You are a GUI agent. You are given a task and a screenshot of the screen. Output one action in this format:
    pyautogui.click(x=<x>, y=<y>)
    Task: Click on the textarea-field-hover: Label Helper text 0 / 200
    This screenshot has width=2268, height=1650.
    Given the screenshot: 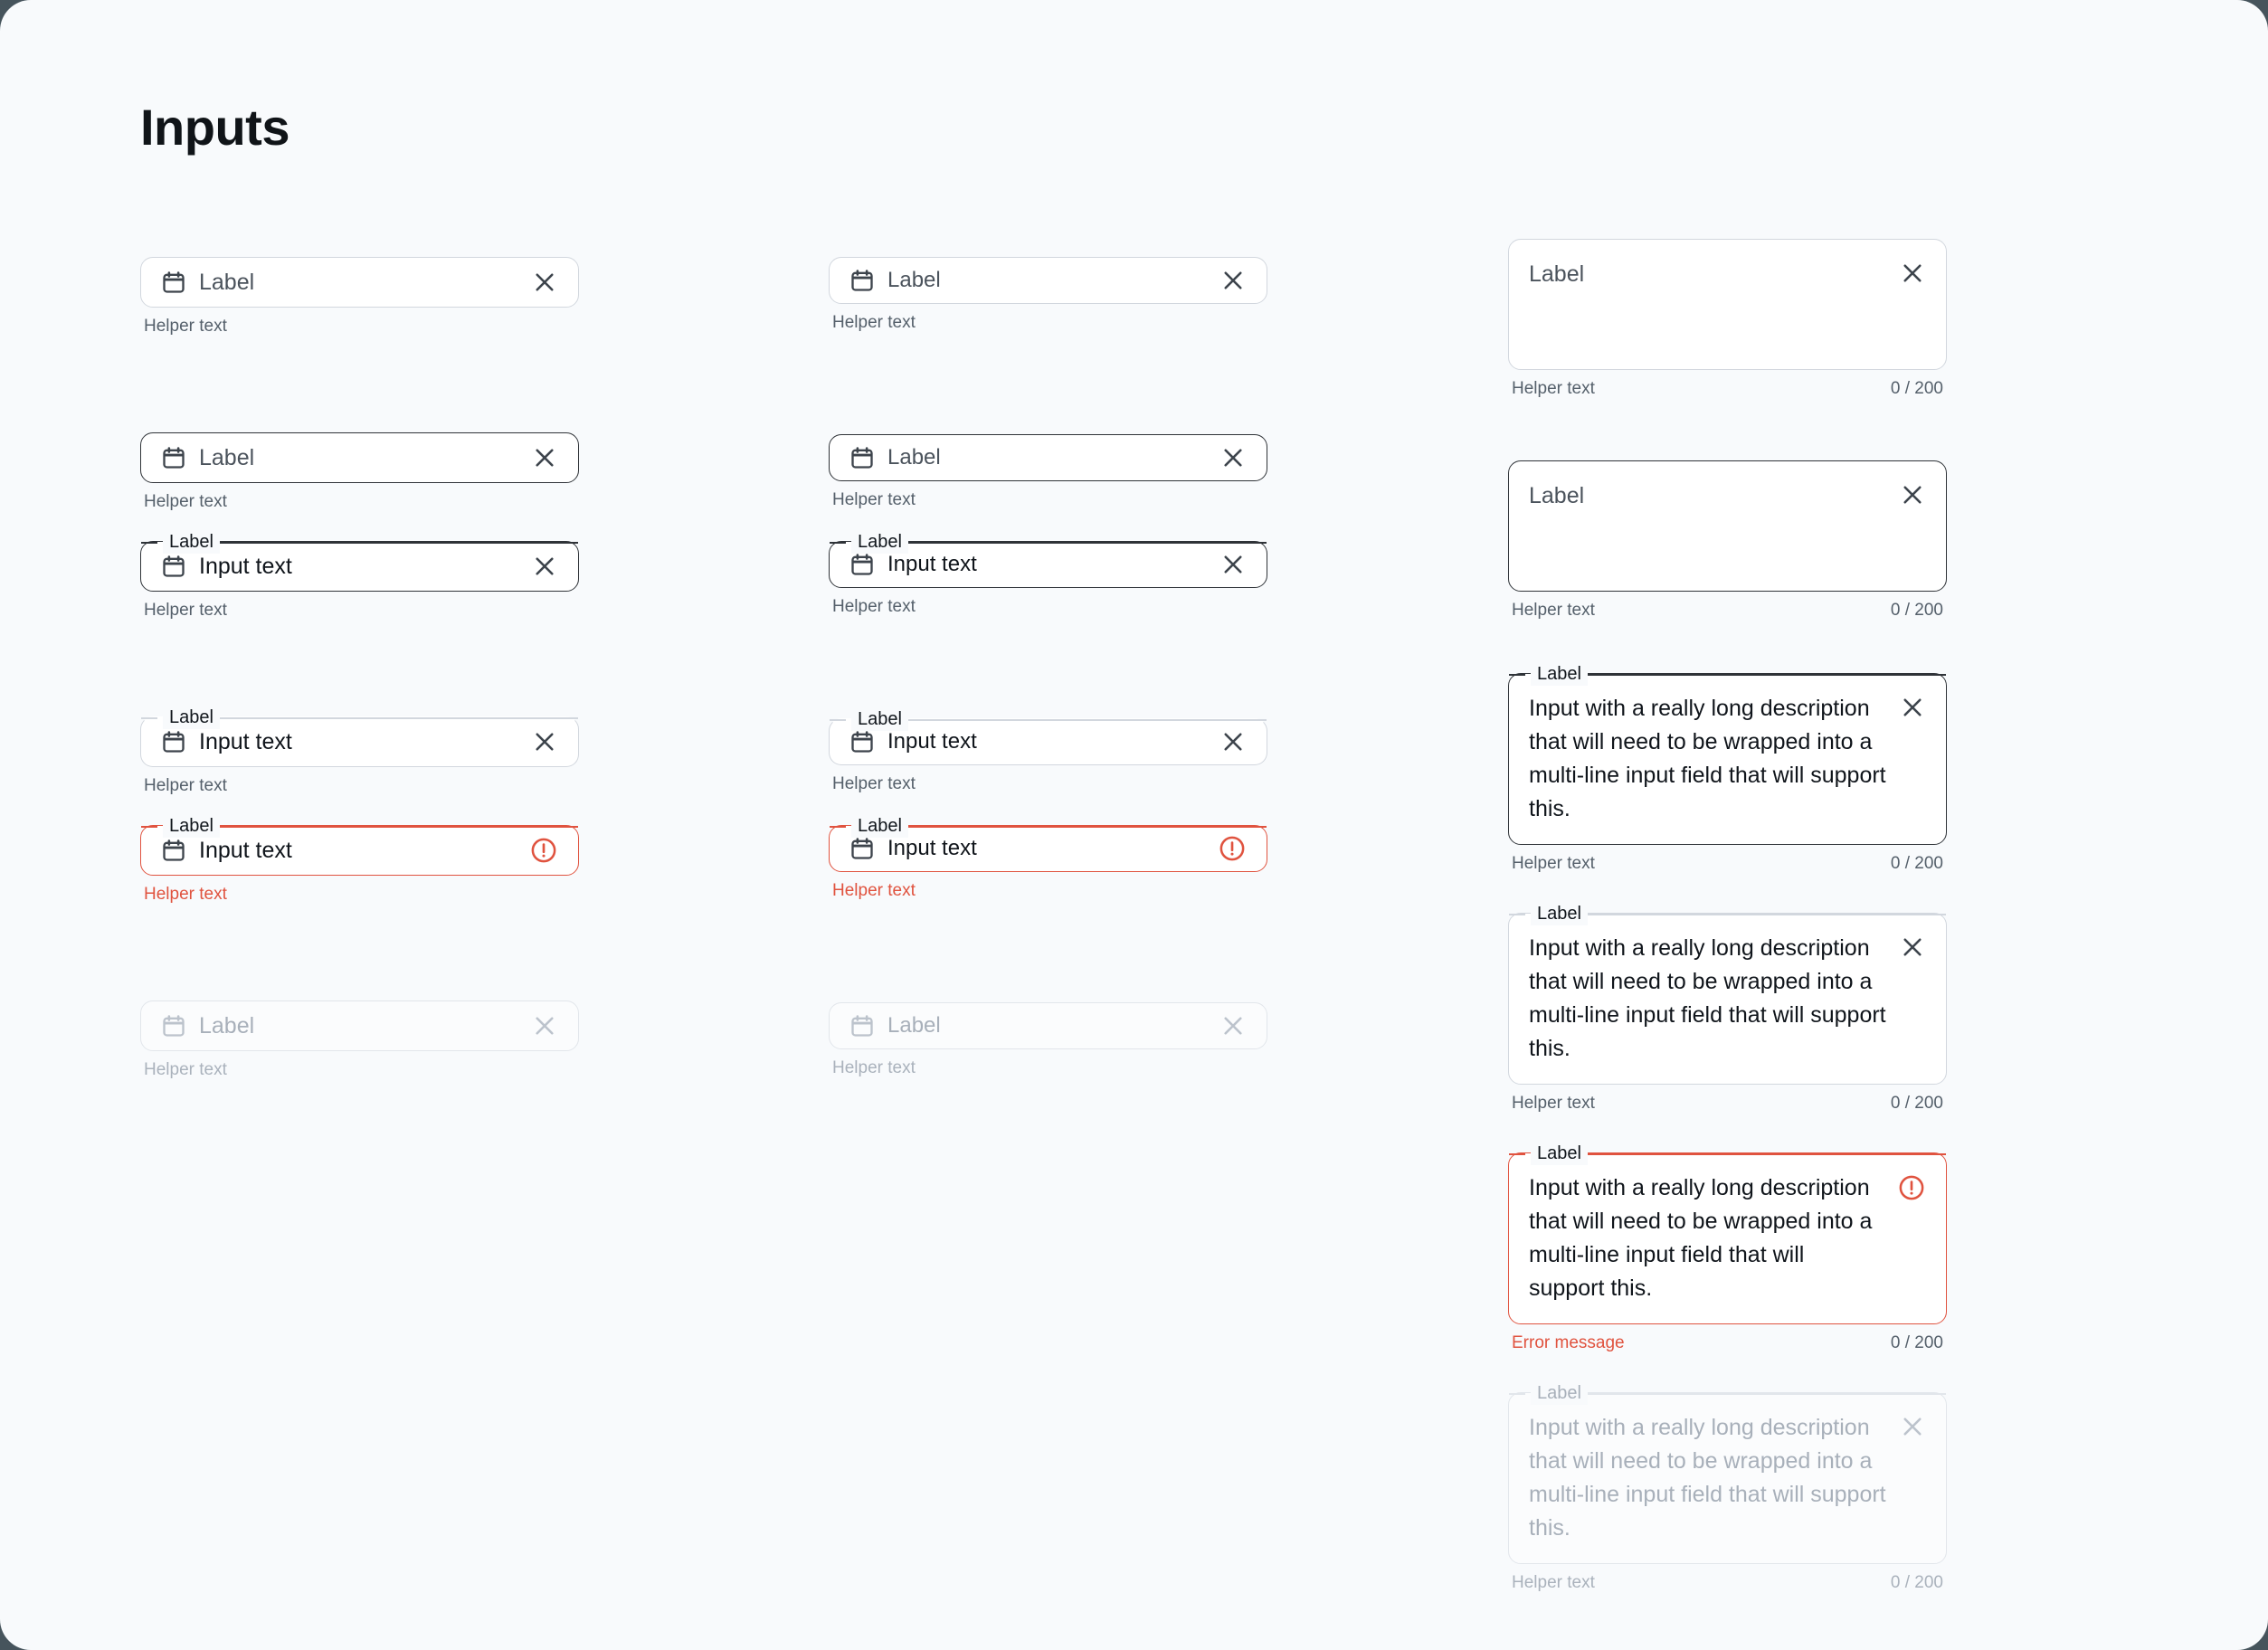 What is the action you would take?
    pyautogui.click(x=1727, y=540)
    